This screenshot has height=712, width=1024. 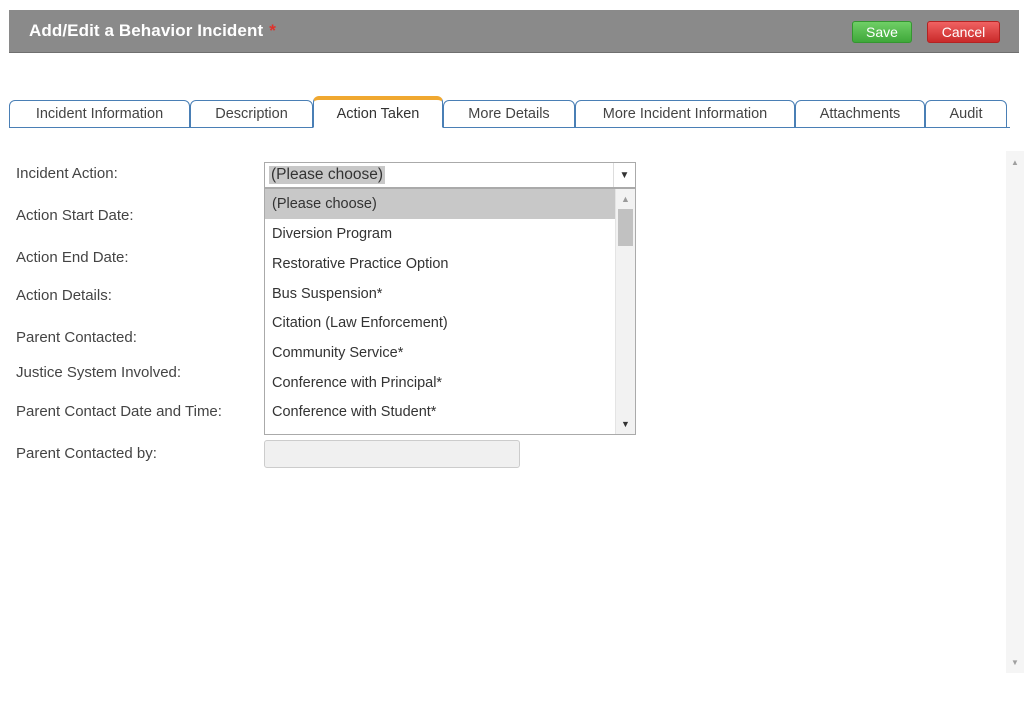 I want to click on tab-more-details: More Details, so click(x=509, y=114).